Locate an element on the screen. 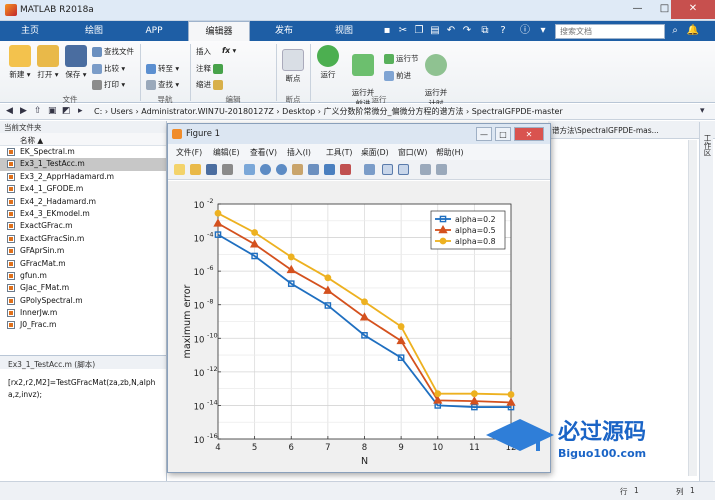 This screenshot has width=715, height=500. file-list-item: GJac_FMat.m is located at coordinates (83, 288).